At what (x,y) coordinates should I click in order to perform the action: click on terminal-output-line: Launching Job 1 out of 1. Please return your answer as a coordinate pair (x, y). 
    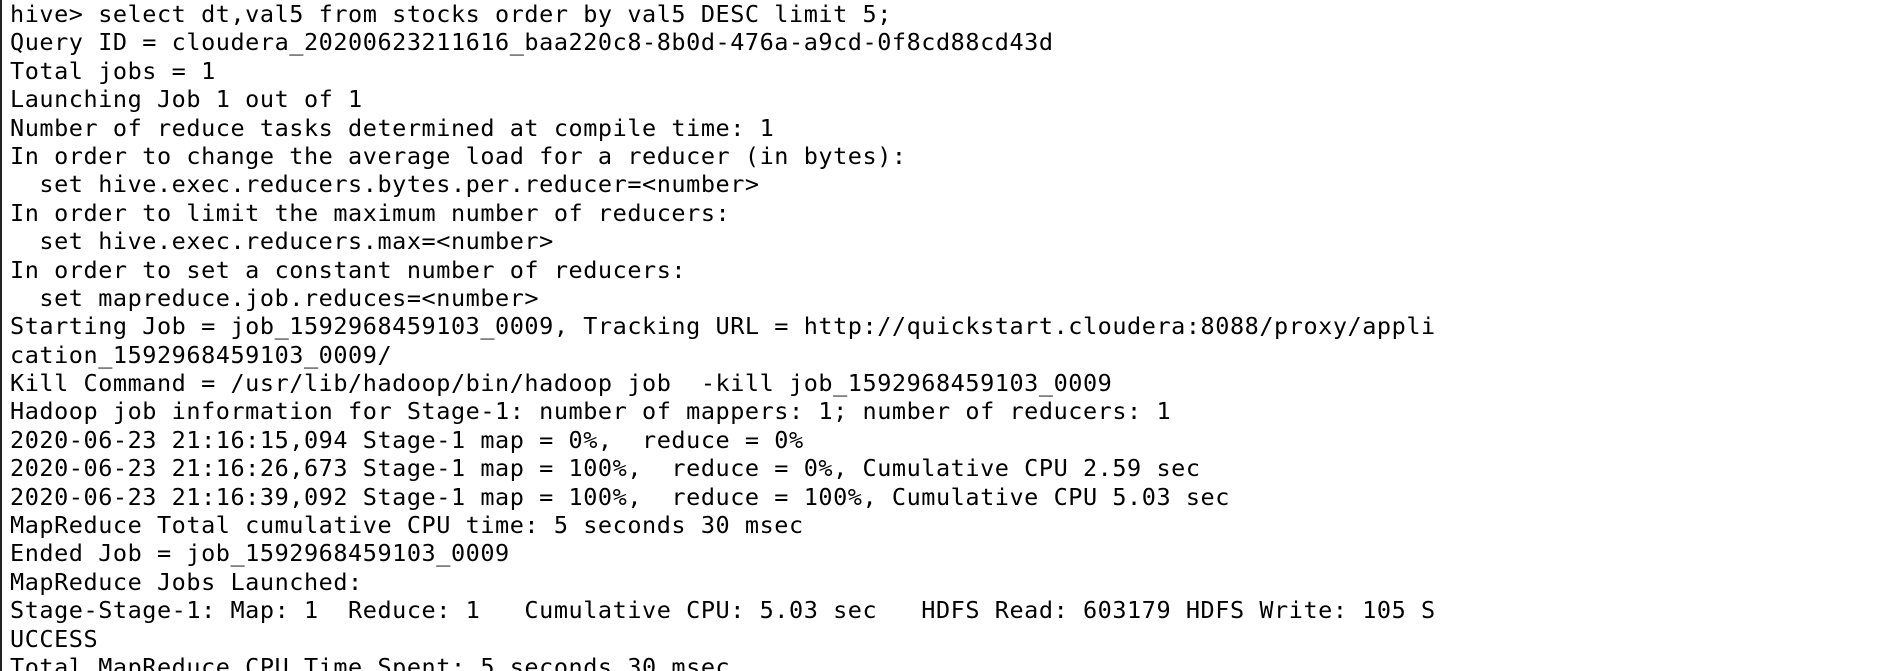
    Looking at the image, I should click on (186, 99).